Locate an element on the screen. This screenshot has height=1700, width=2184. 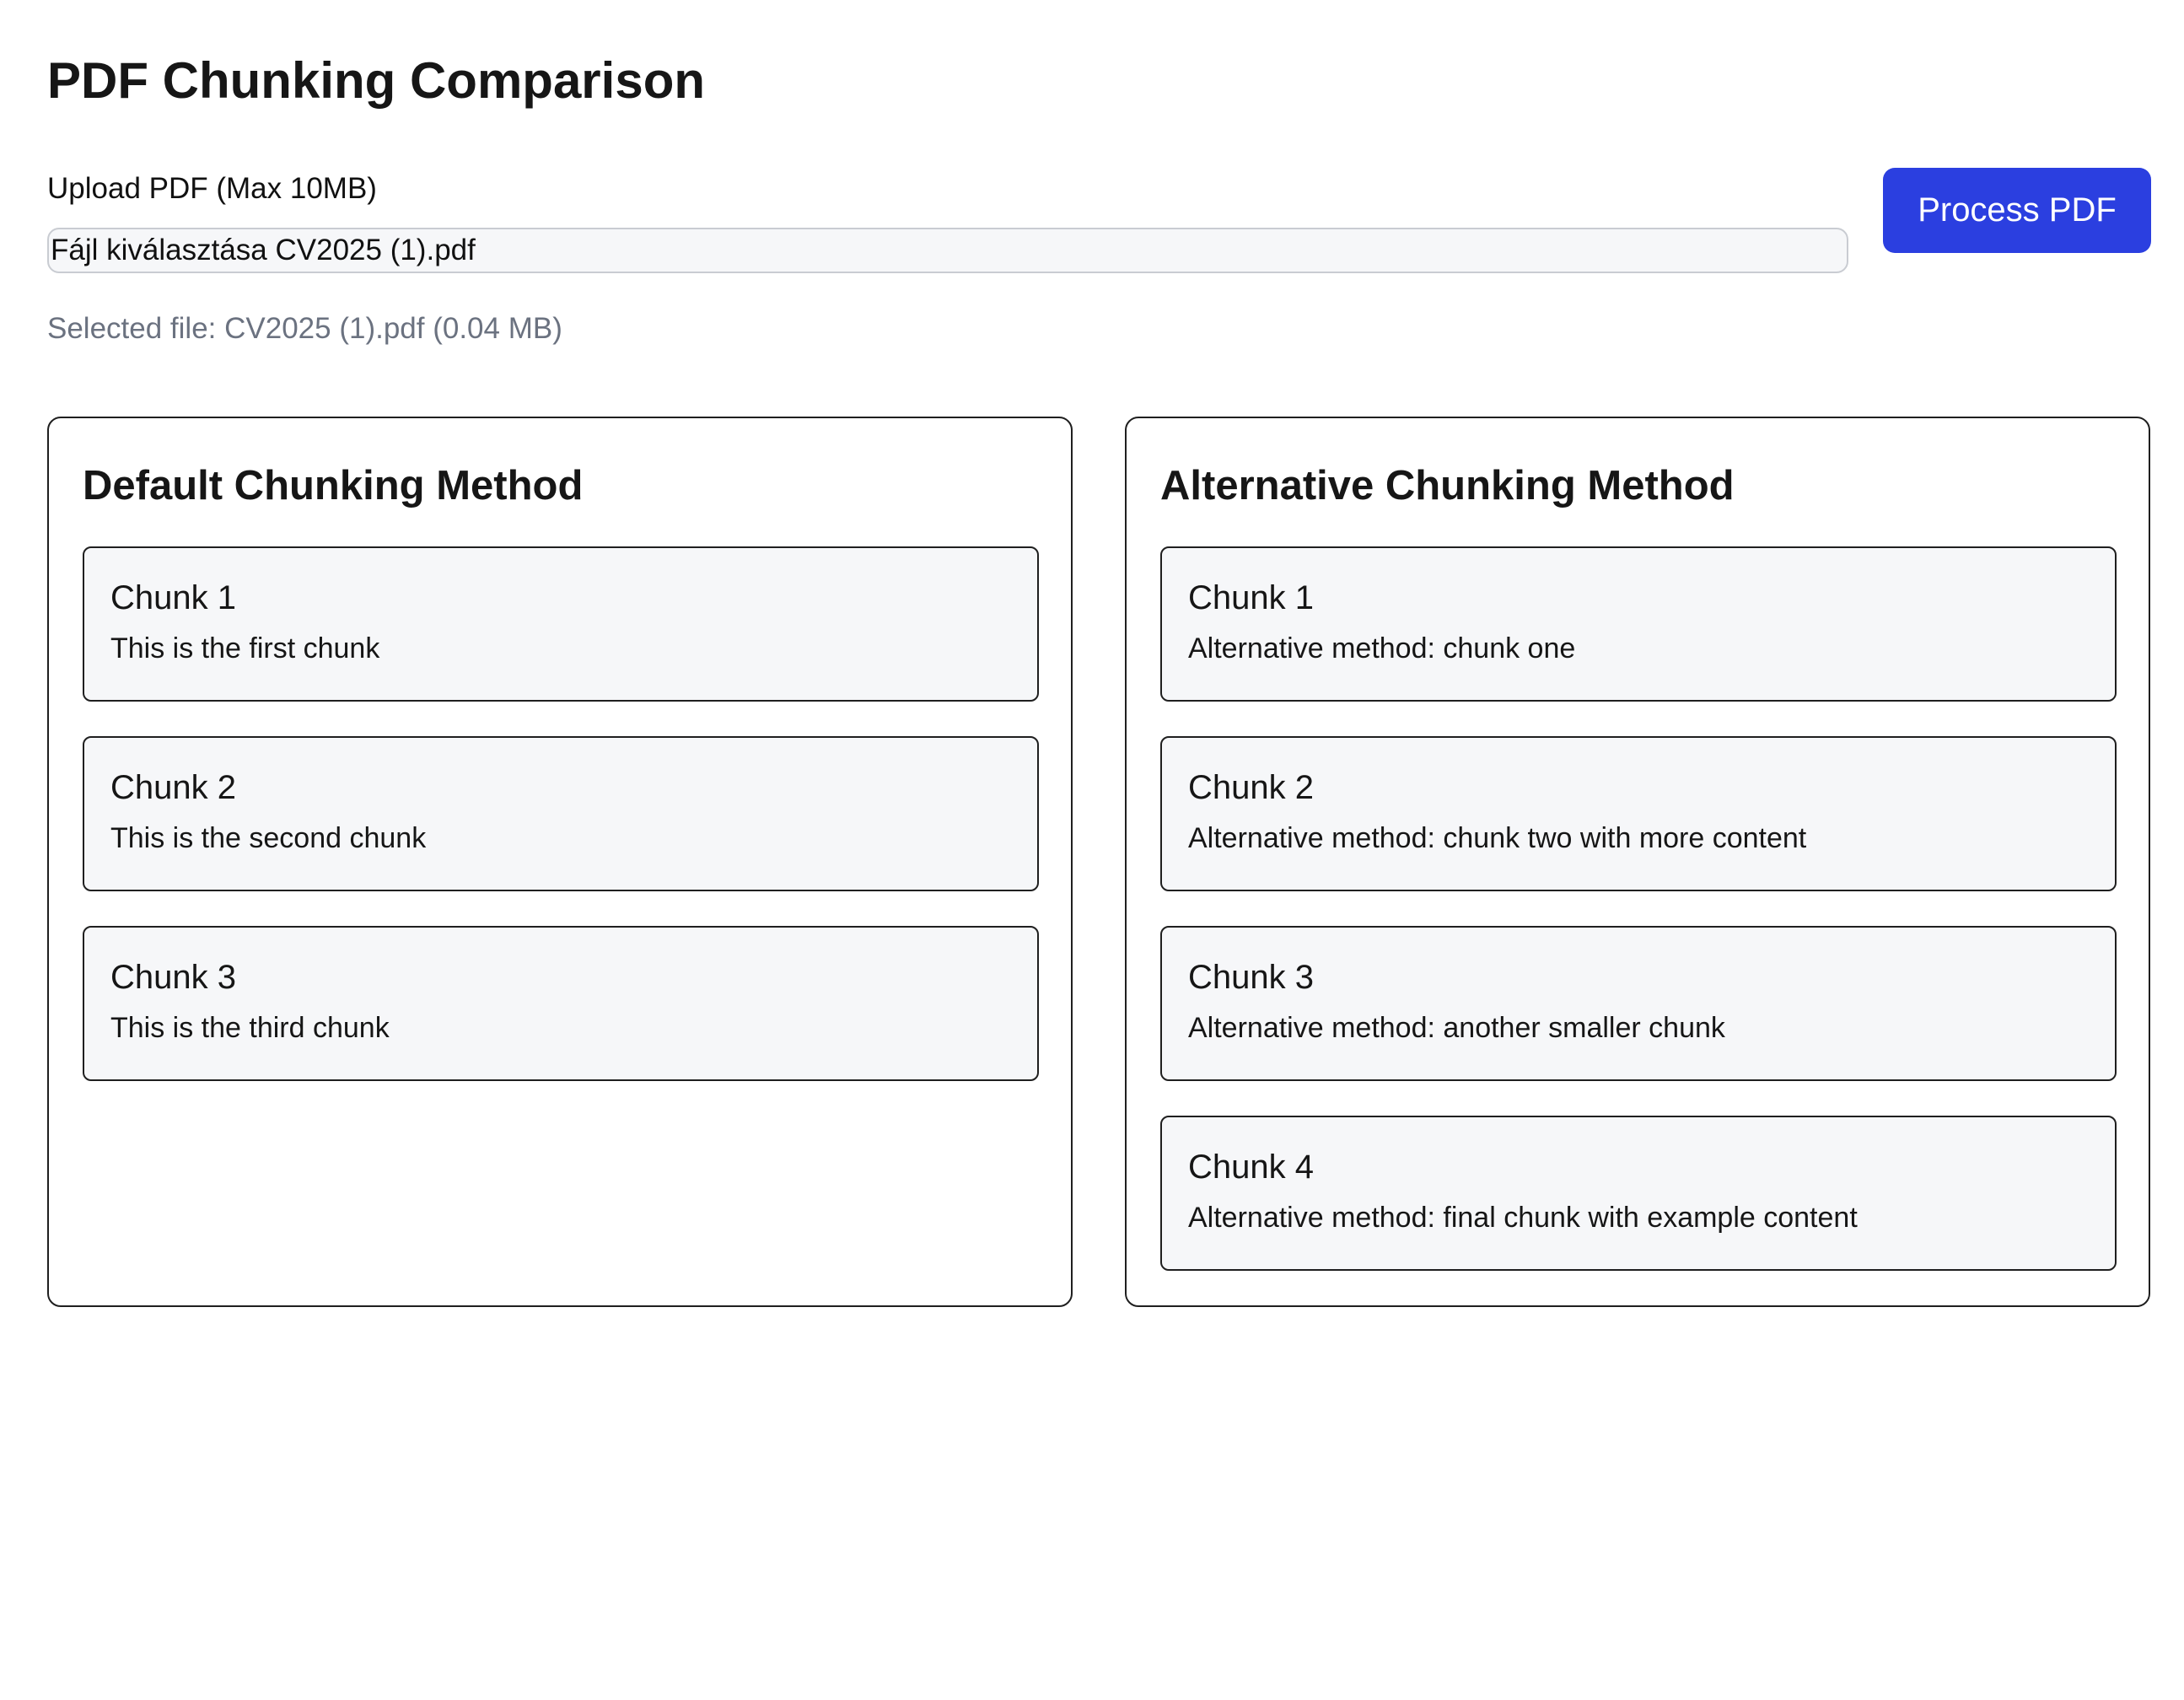
chunk-card: Chunk 1 Alternative method: chunk one is located at coordinates (1638, 624).